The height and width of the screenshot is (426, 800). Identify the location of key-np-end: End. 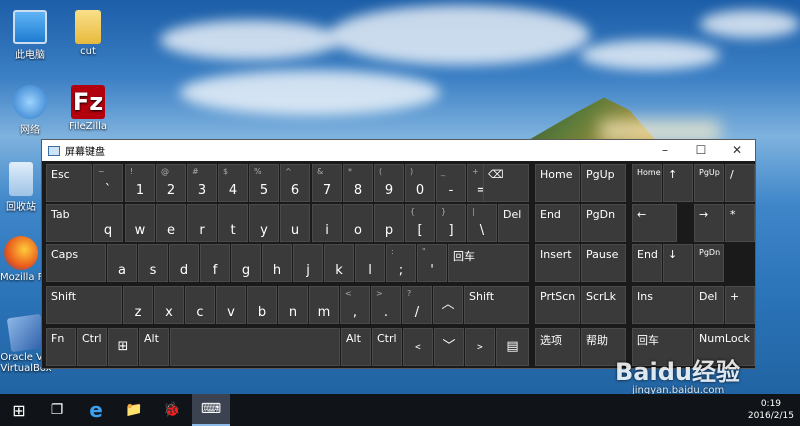
(647, 263).